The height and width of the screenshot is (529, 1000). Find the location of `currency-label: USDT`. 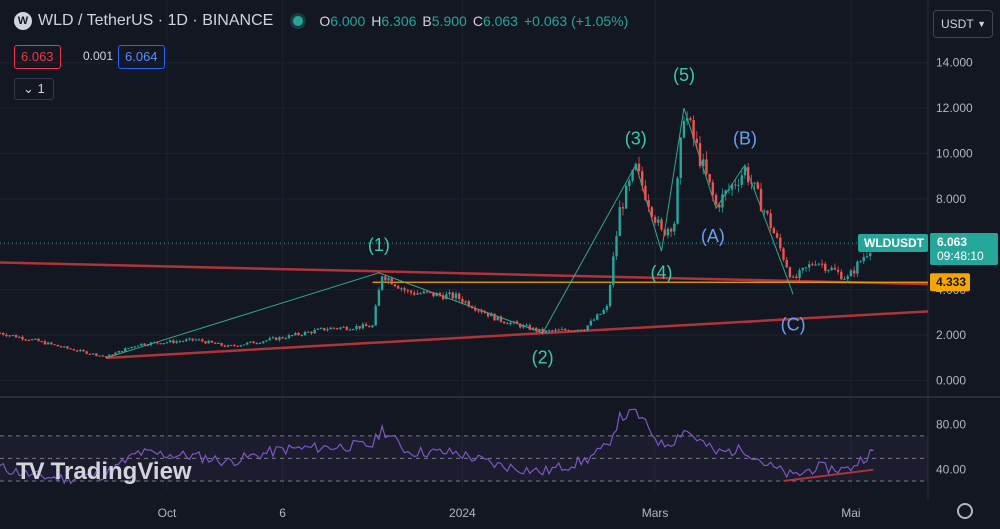

currency-label: USDT is located at coordinates (957, 24).